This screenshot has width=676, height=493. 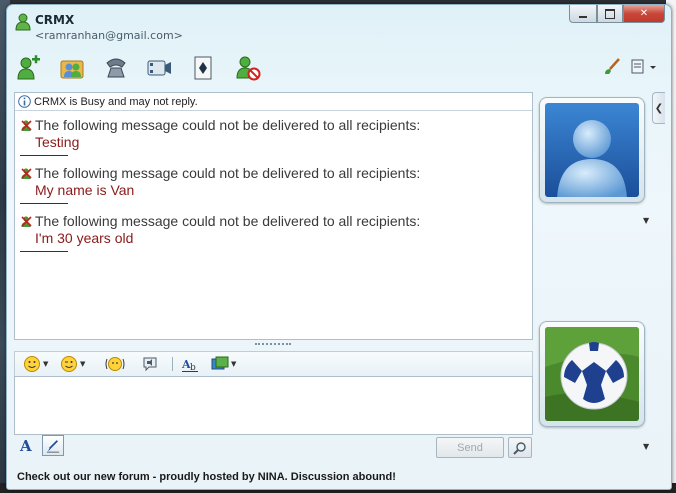 I want to click on handwriting-button, so click(x=53, y=445).